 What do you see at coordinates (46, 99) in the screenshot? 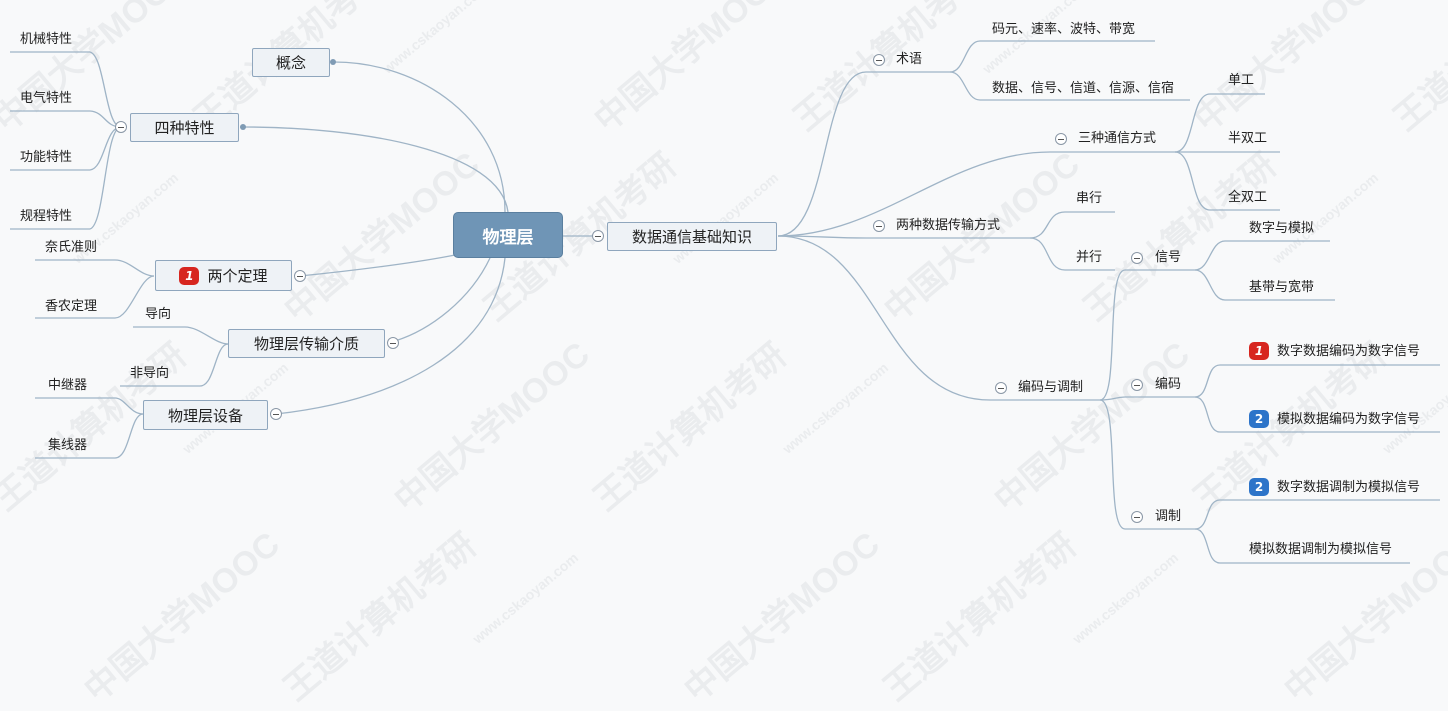
I see `leaf-electrical: 电气特性` at bounding box center [46, 99].